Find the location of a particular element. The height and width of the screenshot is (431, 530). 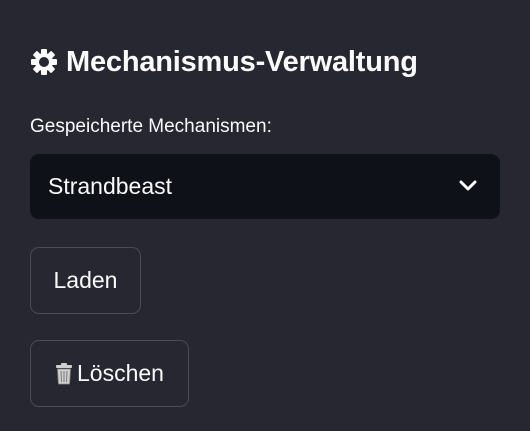

load-button: Laden is located at coordinates (85, 280).